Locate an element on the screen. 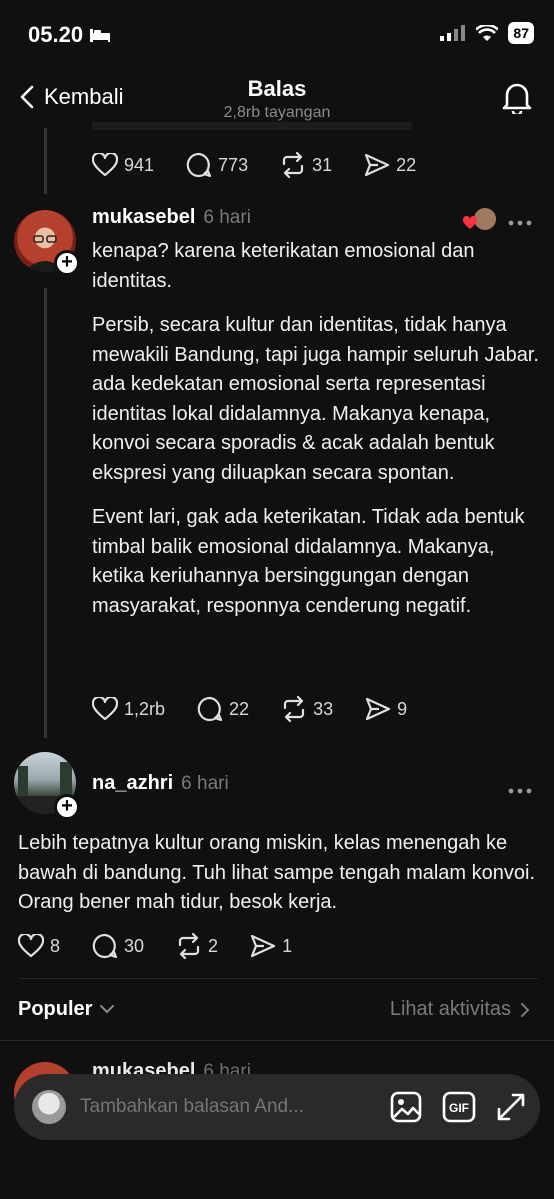 The width and height of the screenshot is (554, 1199). composer-actions: GIF is located at coordinates (458, 1107).